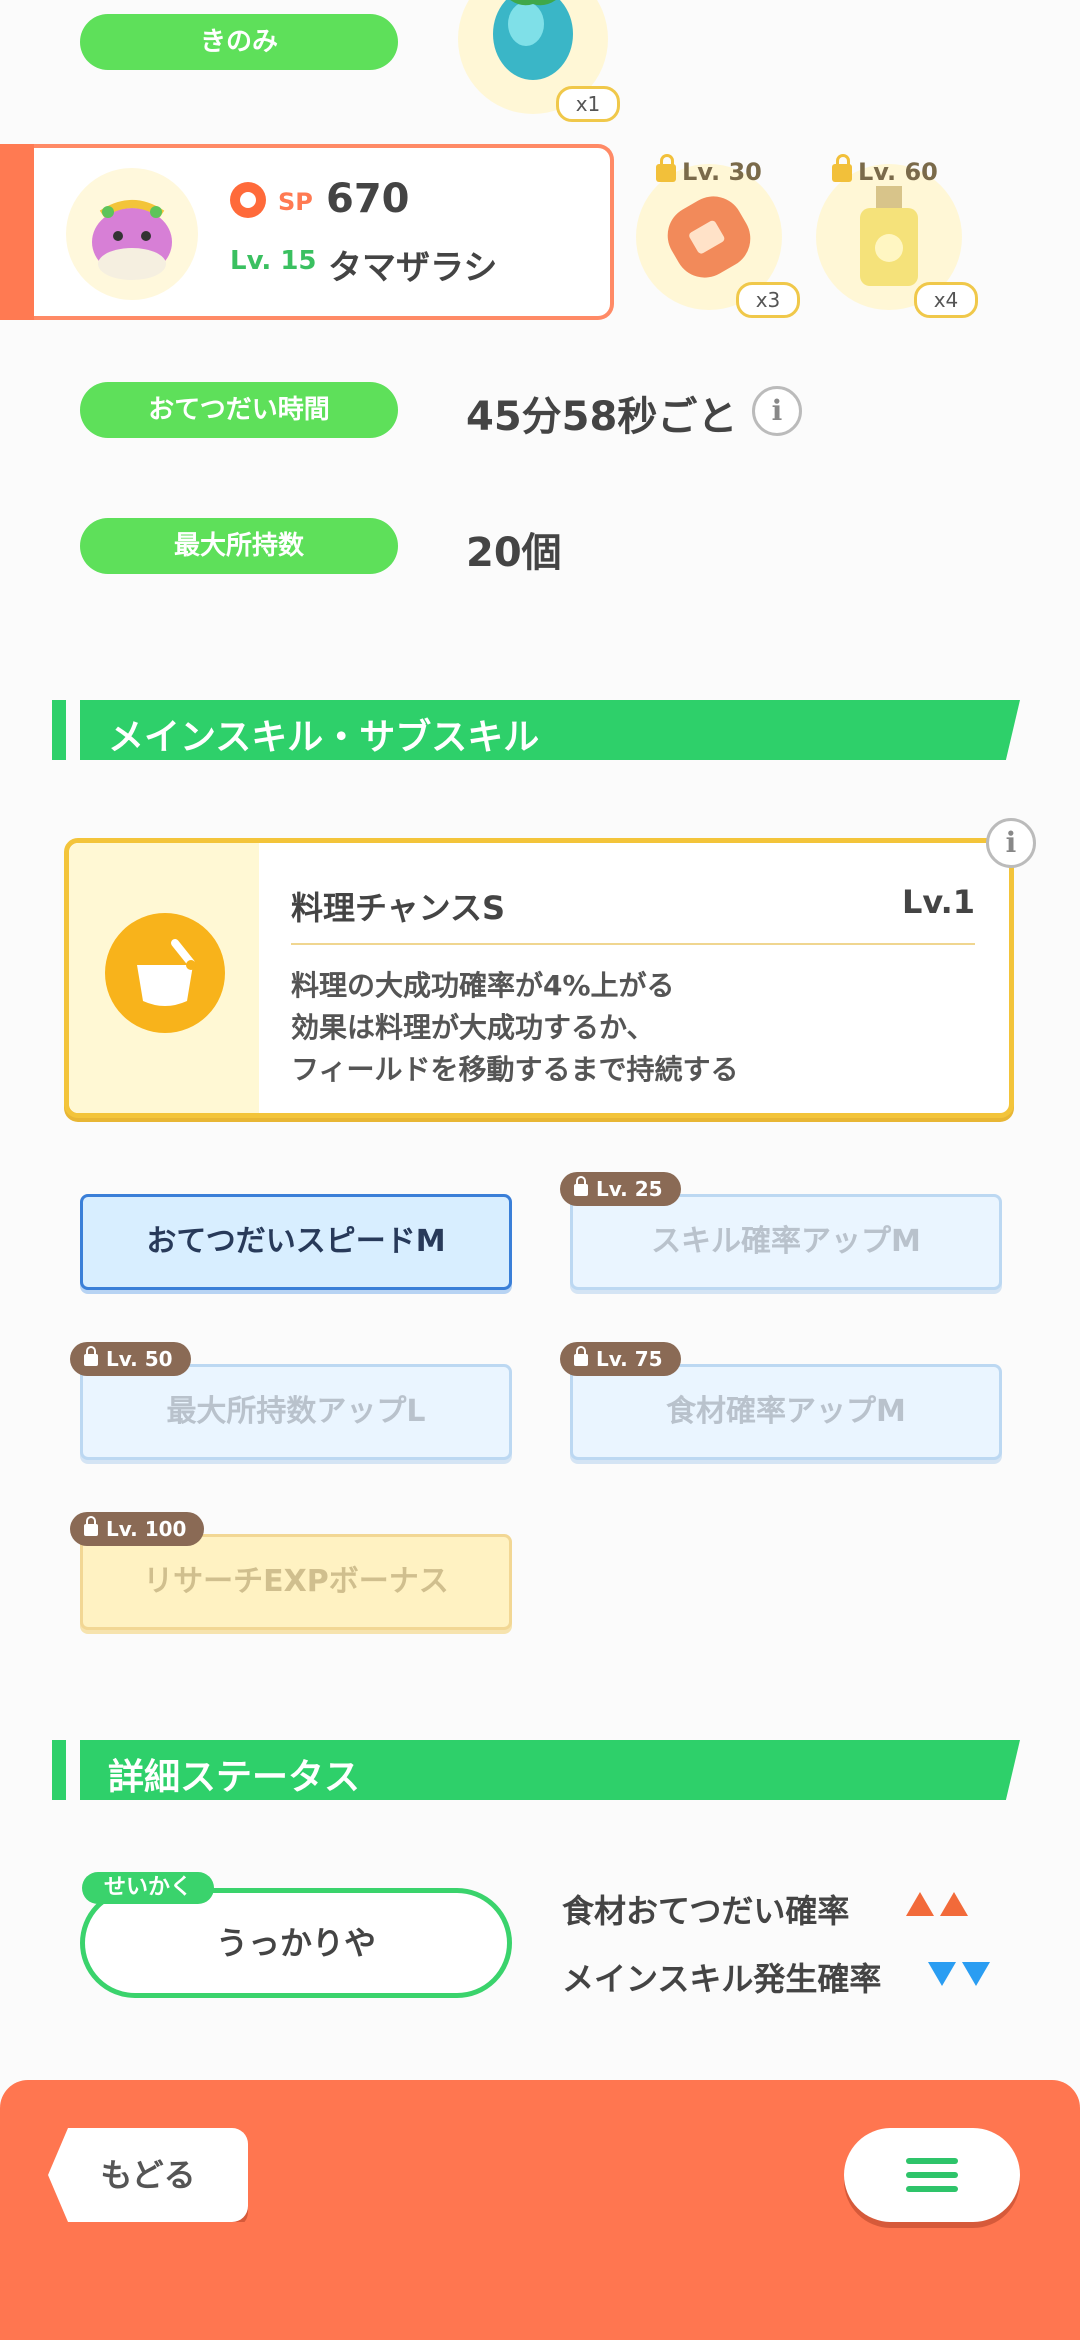  I want to click on sub-skill-2: スキル確率アップM, so click(786, 1242).